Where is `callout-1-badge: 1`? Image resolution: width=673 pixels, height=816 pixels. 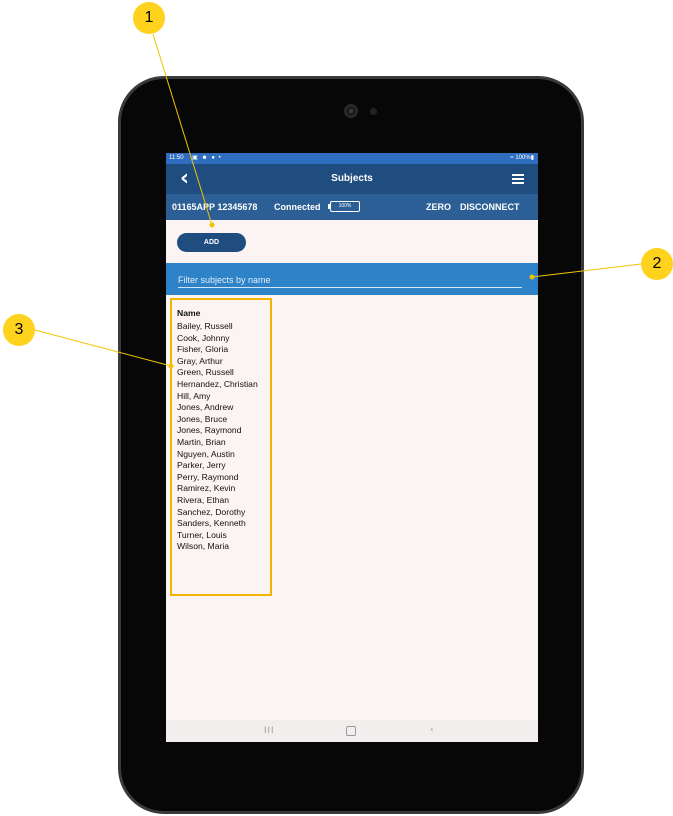 callout-1-badge: 1 is located at coordinates (149, 18).